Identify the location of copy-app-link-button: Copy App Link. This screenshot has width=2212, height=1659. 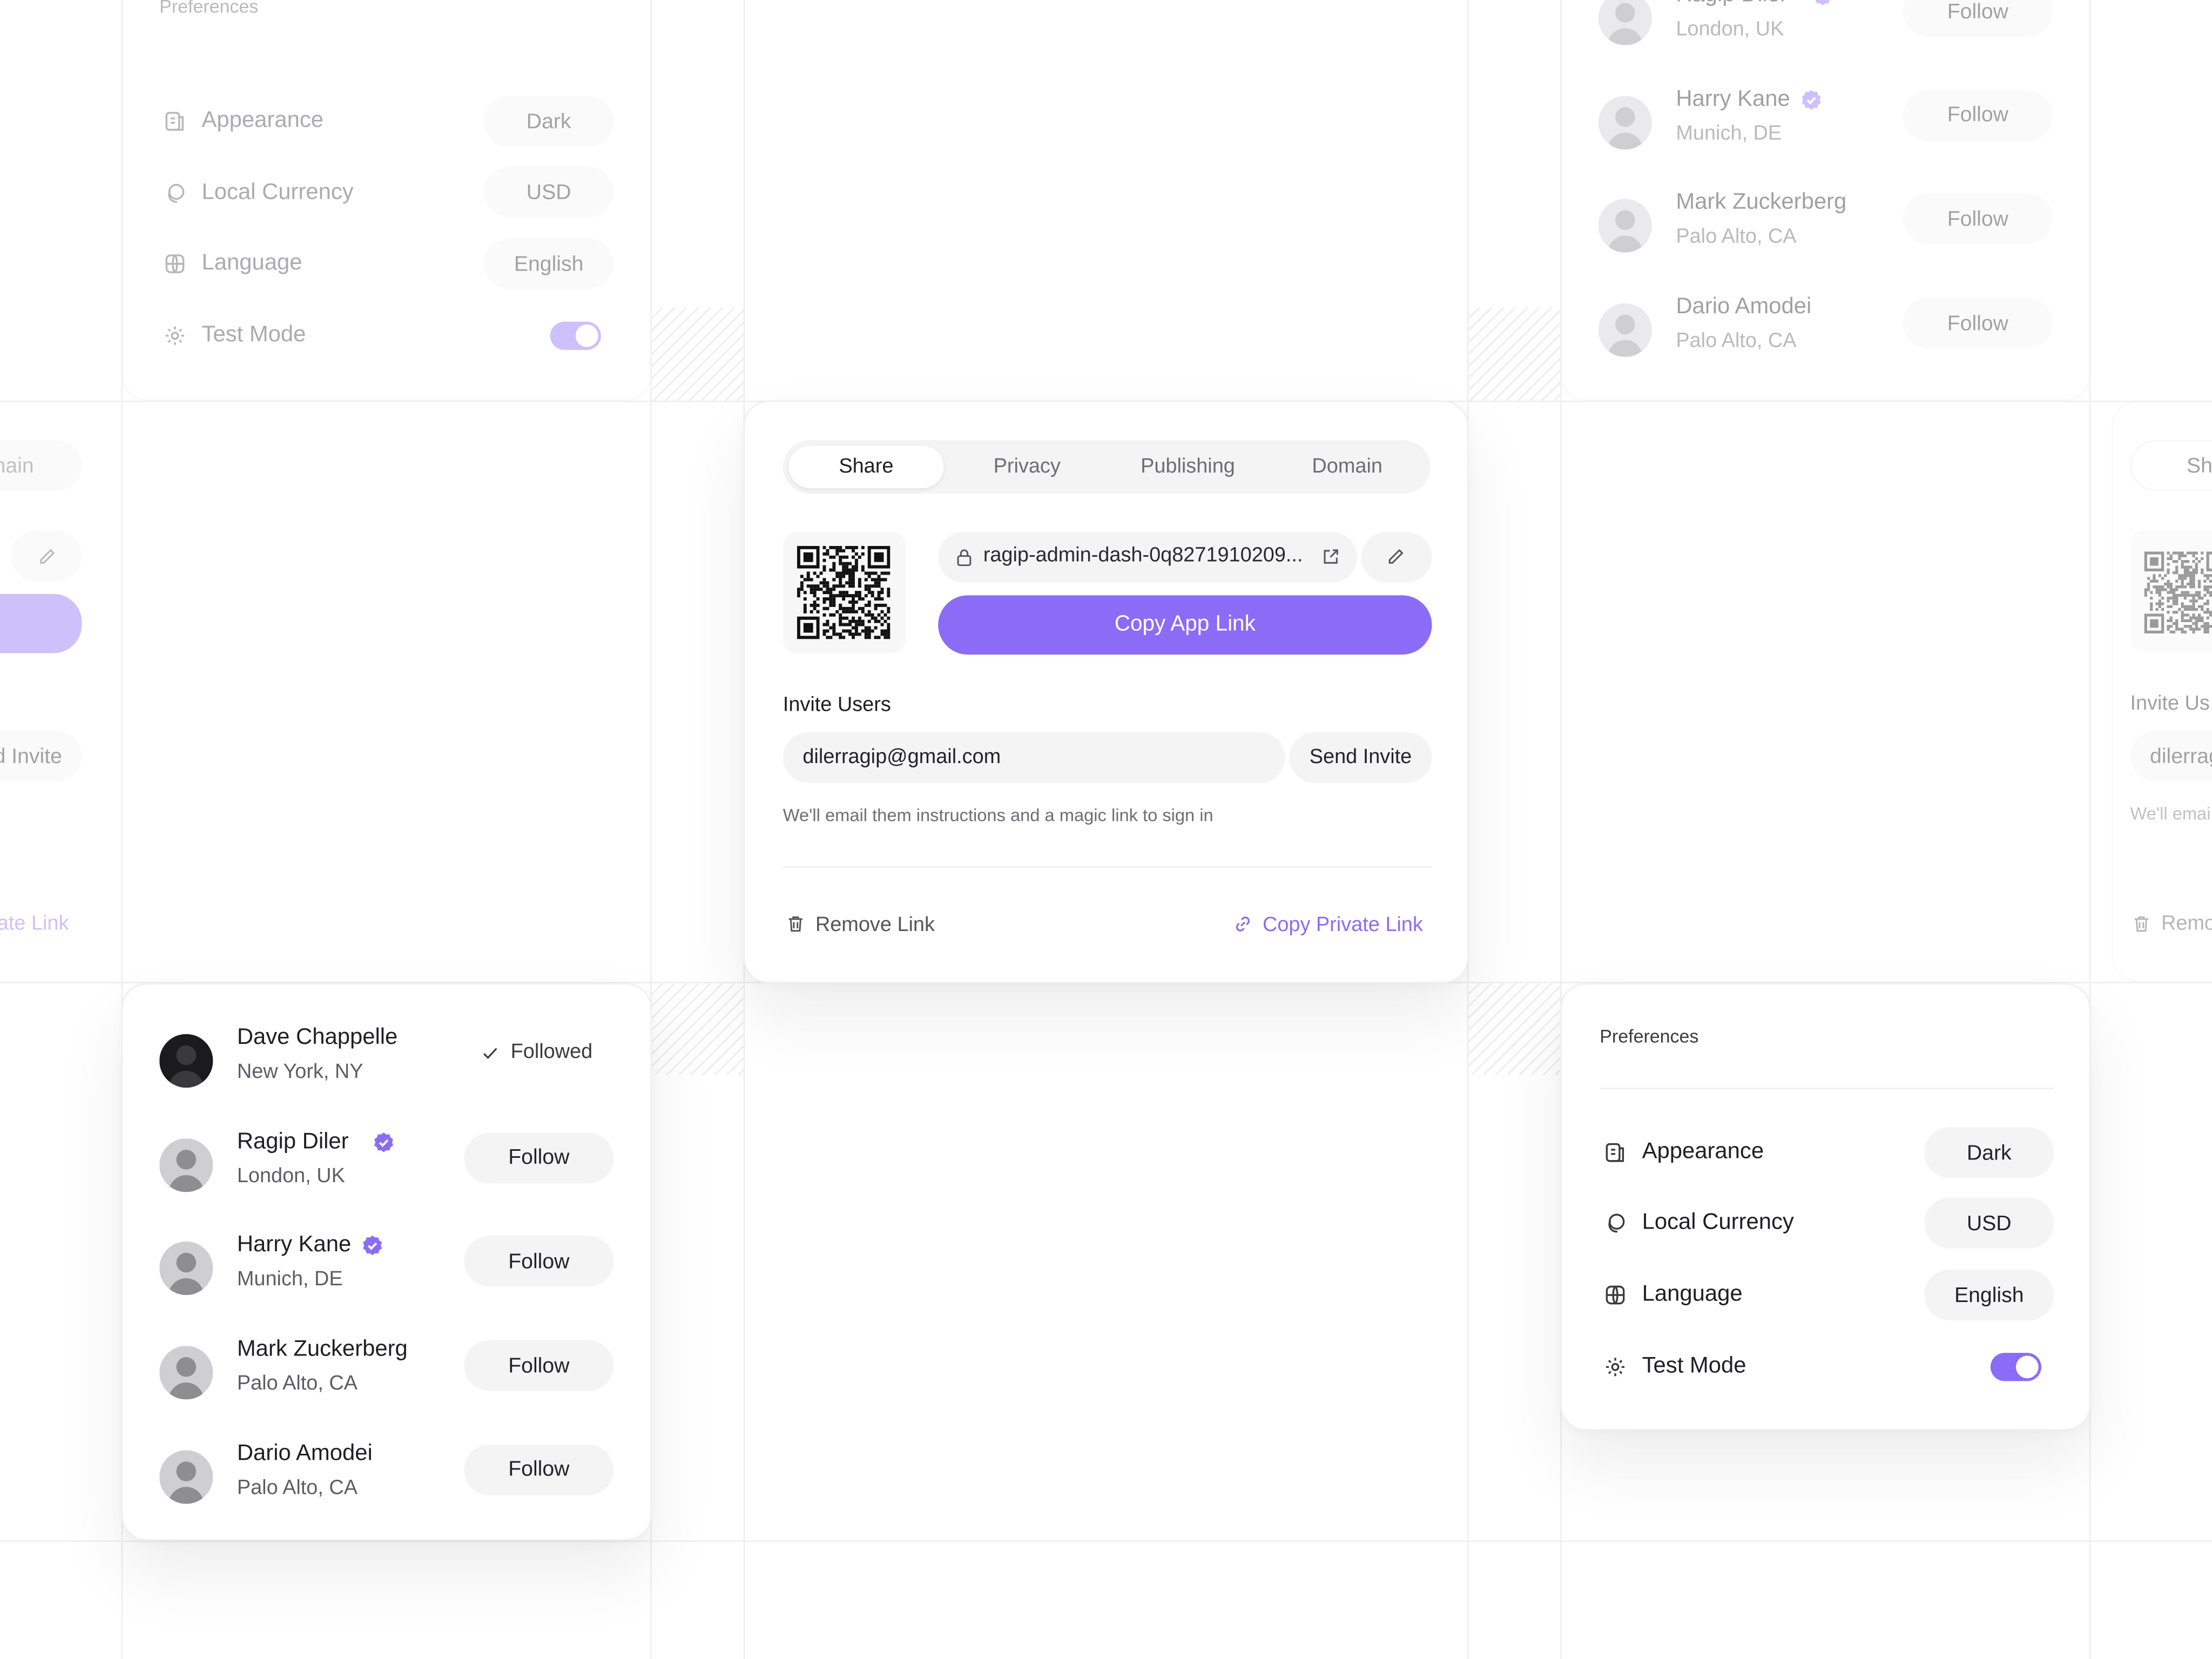
(1185, 625).